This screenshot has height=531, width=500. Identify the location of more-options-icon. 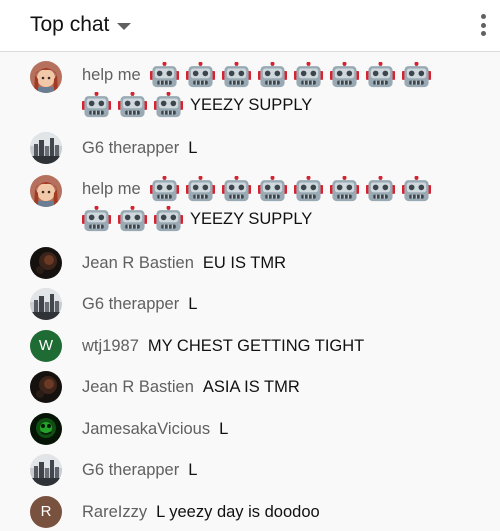
(483, 25).